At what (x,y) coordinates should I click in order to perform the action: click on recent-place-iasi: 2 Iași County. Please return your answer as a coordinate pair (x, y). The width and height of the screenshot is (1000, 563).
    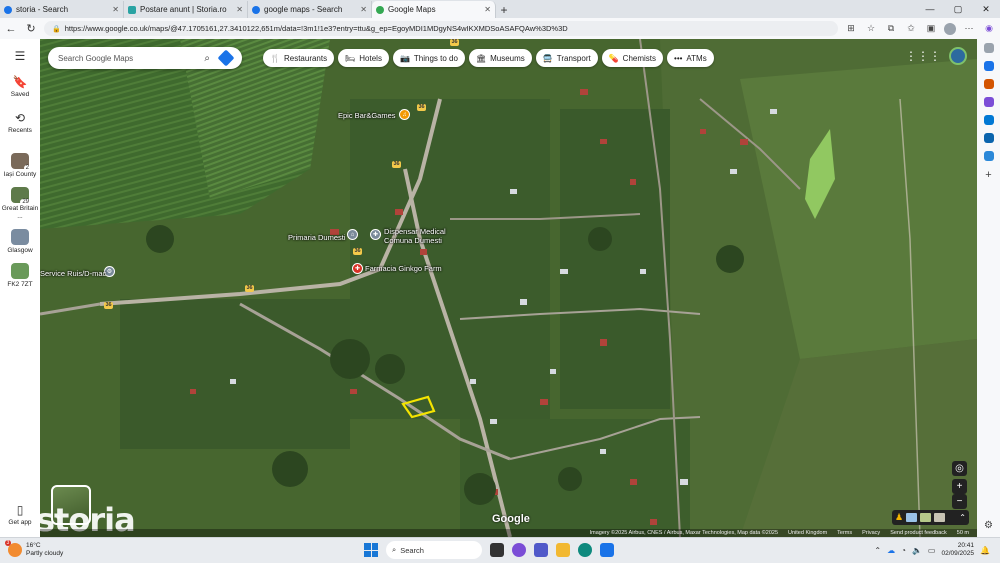
    Looking at the image, I should click on (20, 166).